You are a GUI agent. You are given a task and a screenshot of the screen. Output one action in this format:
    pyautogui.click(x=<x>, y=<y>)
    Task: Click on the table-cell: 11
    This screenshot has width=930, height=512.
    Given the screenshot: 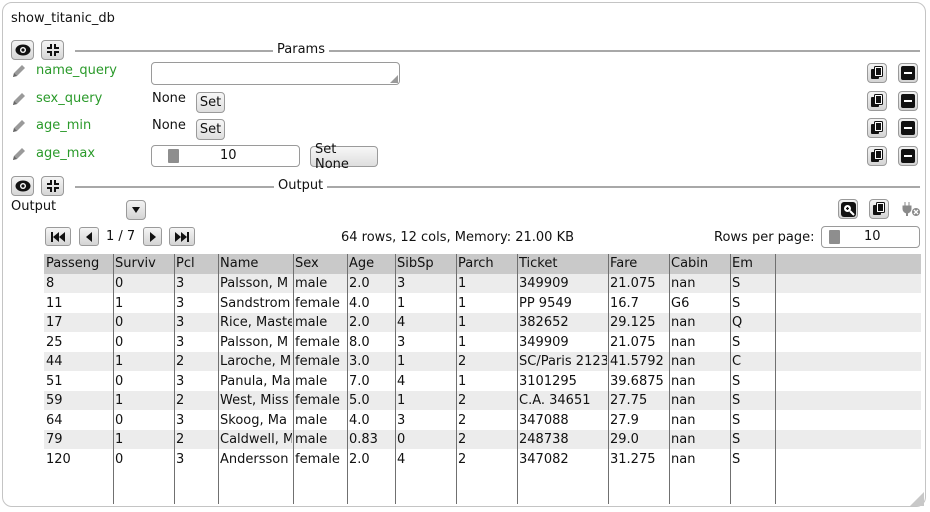 What is the action you would take?
    pyautogui.click(x=79, y=303)
    